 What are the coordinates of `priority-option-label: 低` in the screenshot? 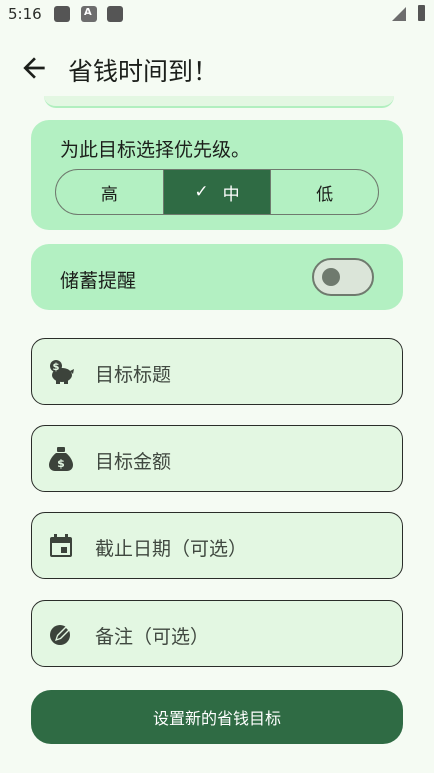 It's located at (325, 194).